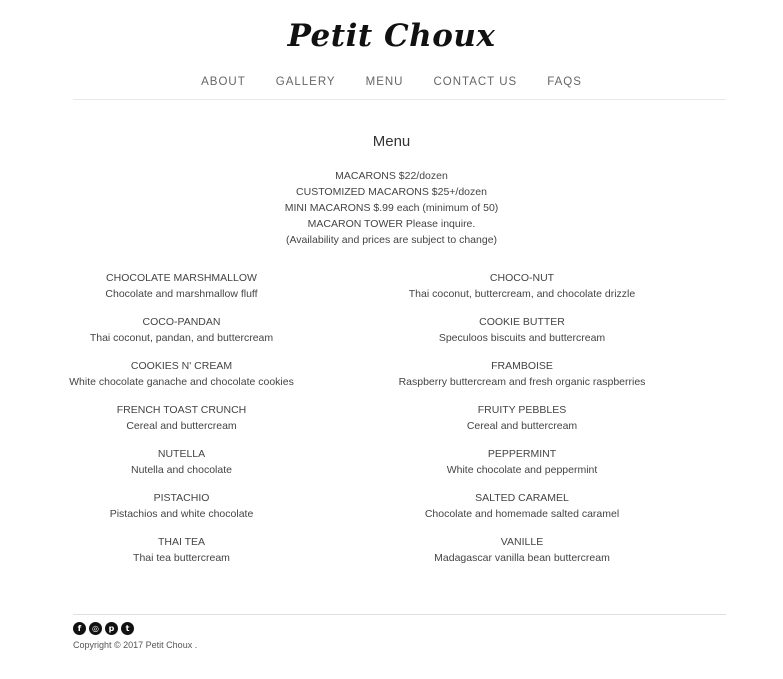 This screenshot has height=679, width=783. What do you see at coordinates (564, 82) in the screenshot?
I see `nav-faqs: FAQS` at bounding box center [564, 82].